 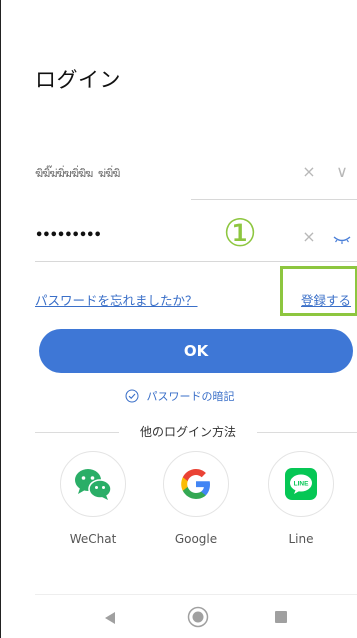 What do you see at coordinates (196, 539) in the screenshot?
I see `google-label: Google` at bounding box center [196, 539].